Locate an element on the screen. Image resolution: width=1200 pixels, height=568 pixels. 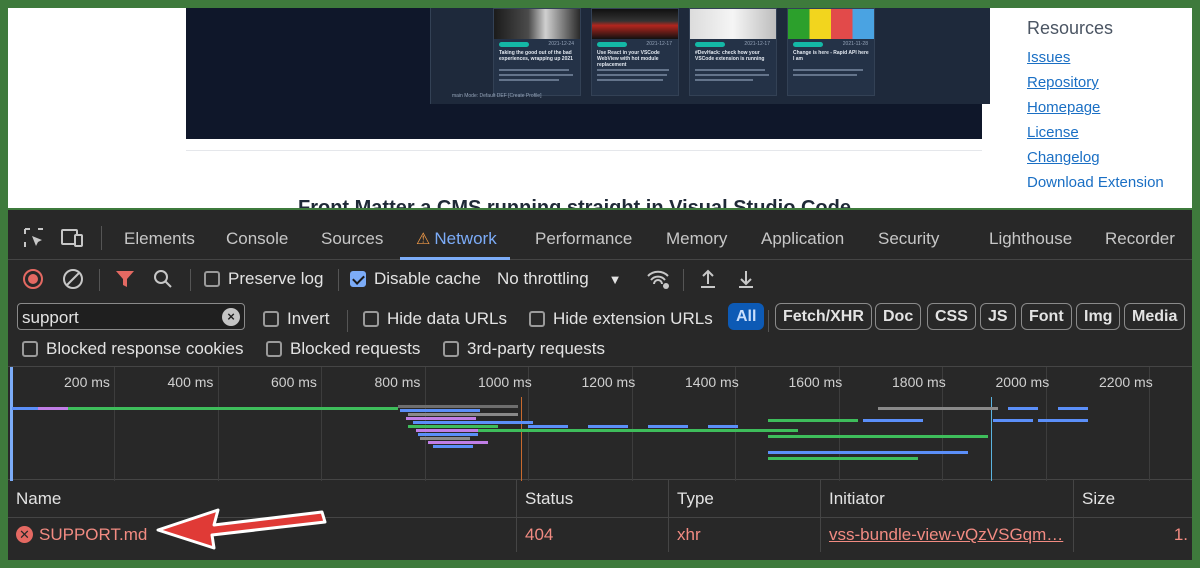
type-filter-js: JS is located at coordinates (998, 316).